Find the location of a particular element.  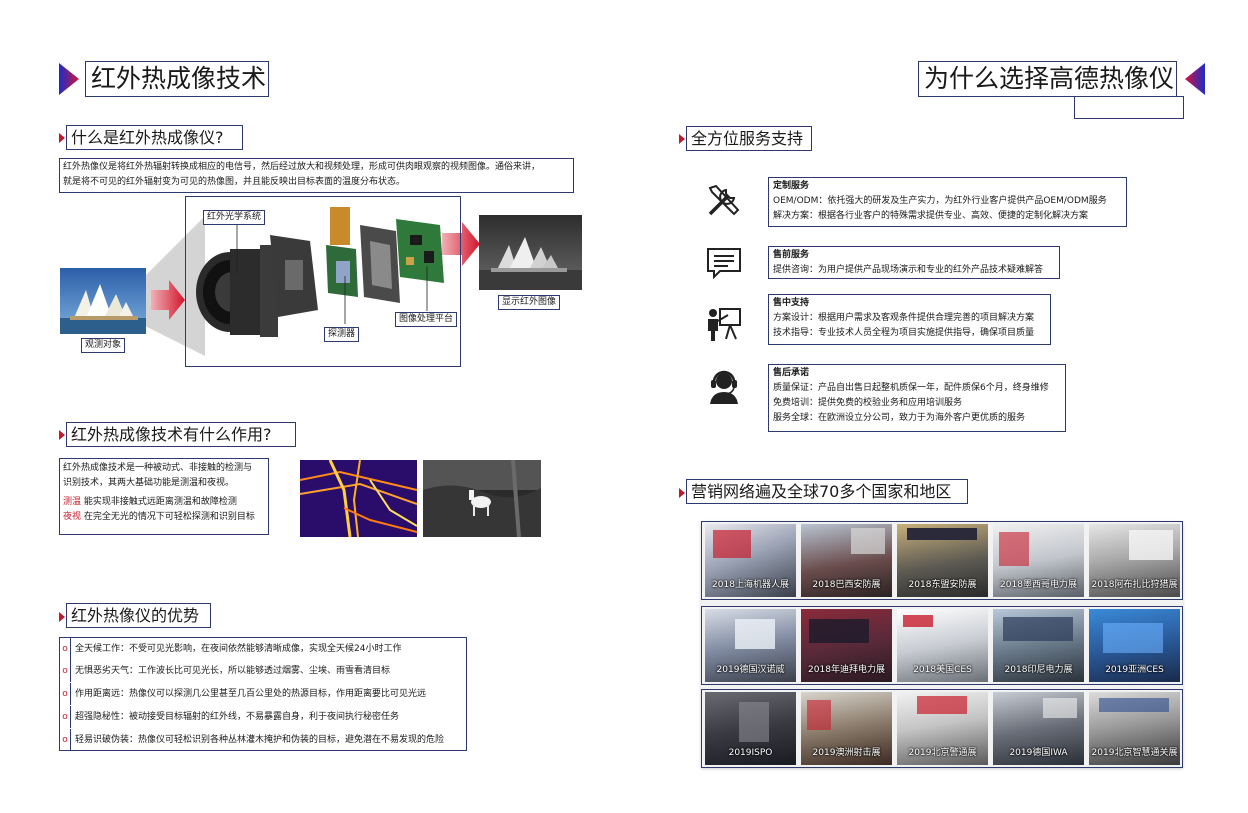

section-title: 什么是红外热成像仪? is located at coordinates (154, 137).